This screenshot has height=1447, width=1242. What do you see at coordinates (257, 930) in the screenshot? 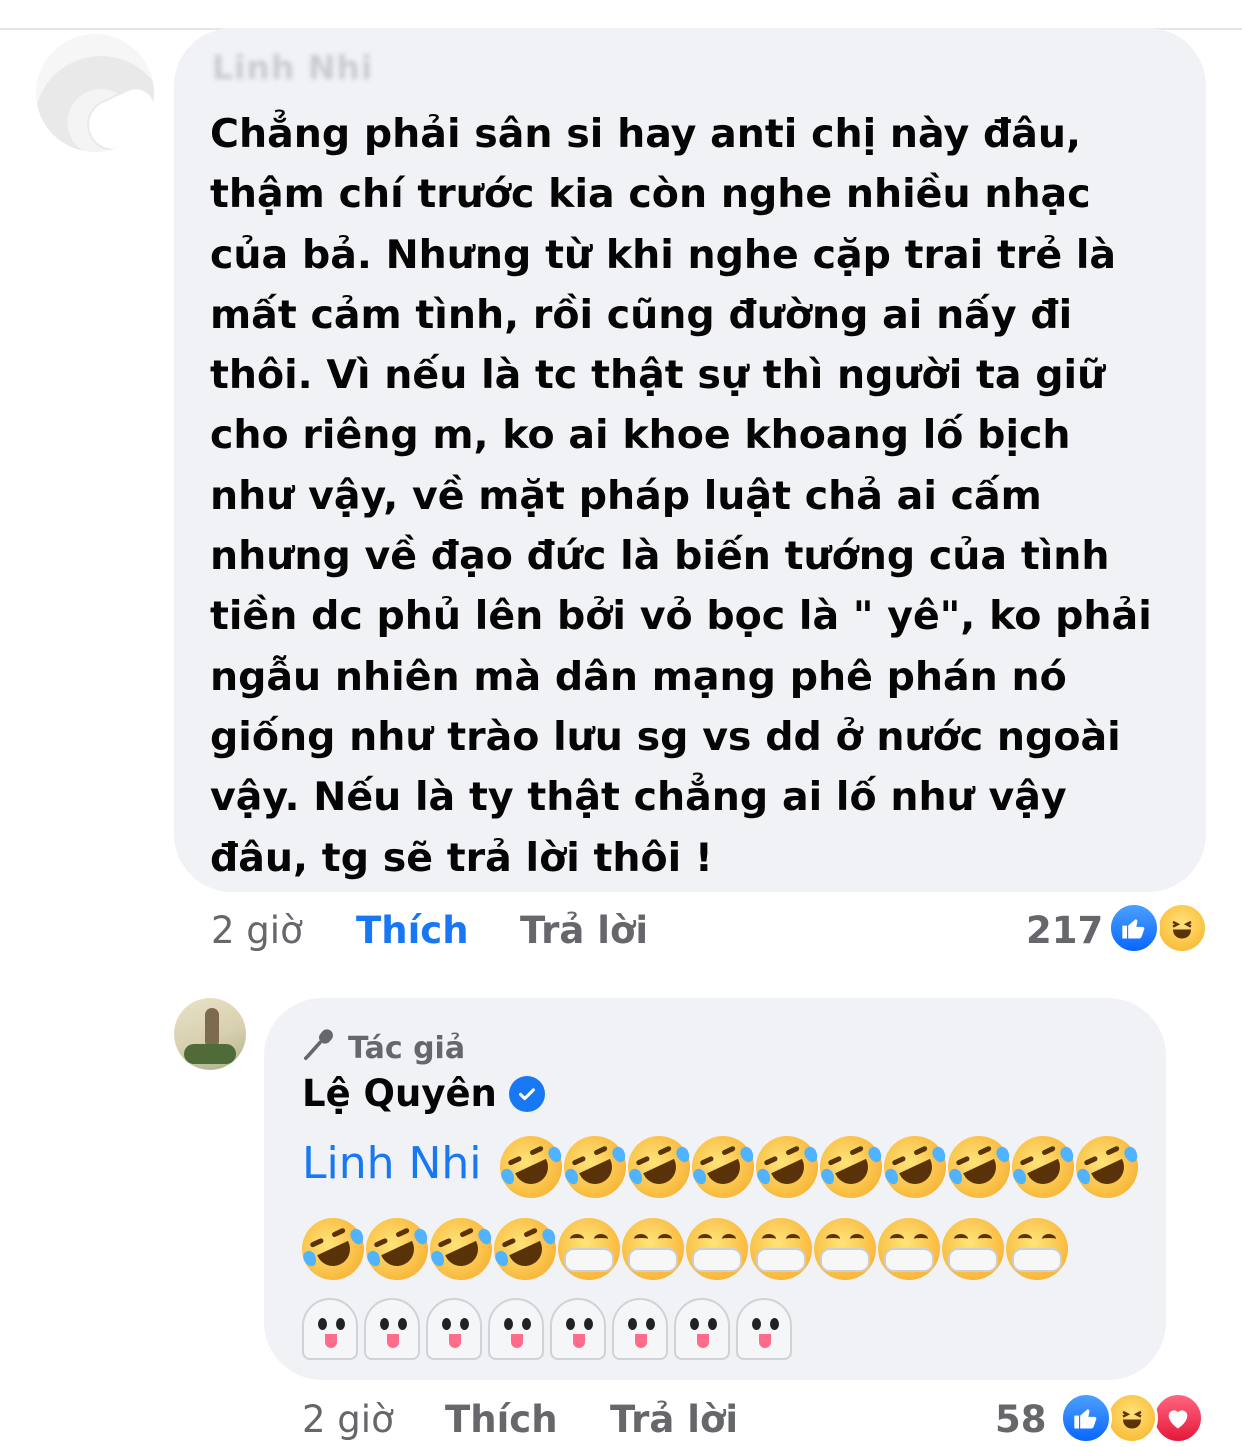
I see `comment-timestamp: 2 giờ` at bounding box center [257, 930].